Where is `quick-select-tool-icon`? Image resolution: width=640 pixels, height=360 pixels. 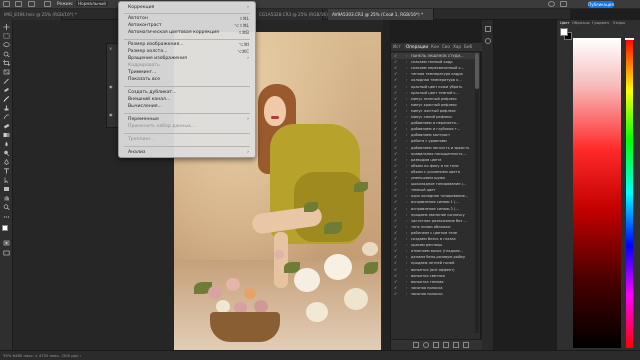
quick-select-tool-icon is located at coordinates (6, 54).